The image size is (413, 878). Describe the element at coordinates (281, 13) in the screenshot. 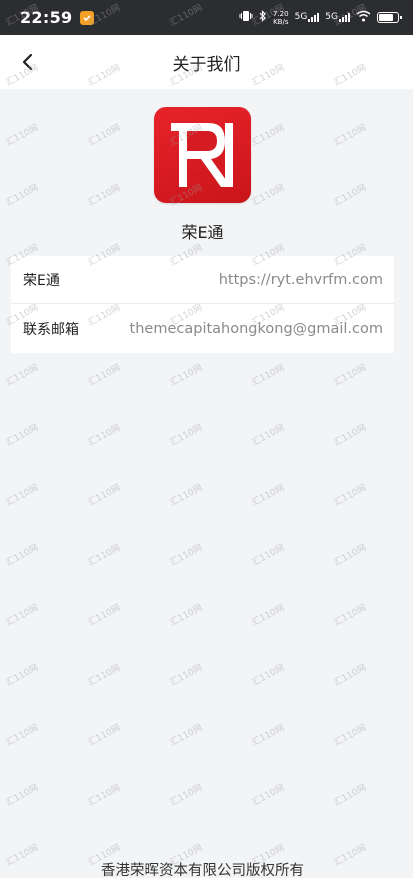

I see `net-speed-value: 7.20` at that location.